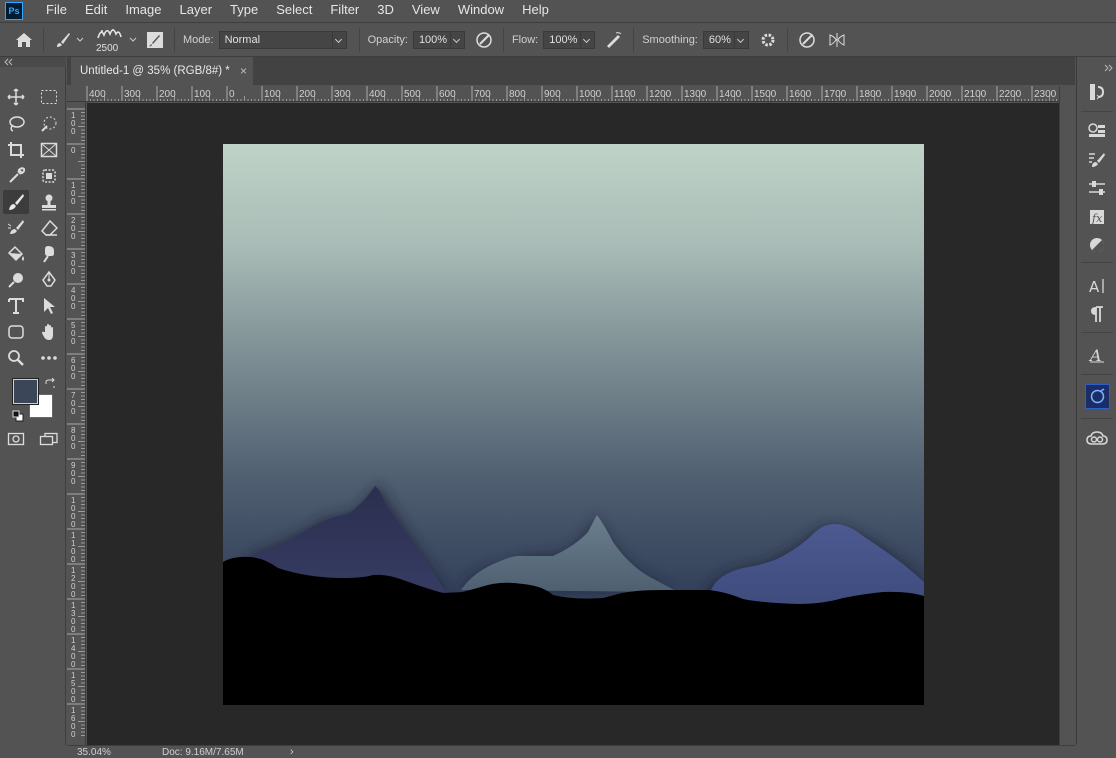 This screenshot has height=758, width=1116. What do you see at coordinates (49, 439) in the screenshot?
I see `screen-mode-icon` at bounding box center [49, 439].